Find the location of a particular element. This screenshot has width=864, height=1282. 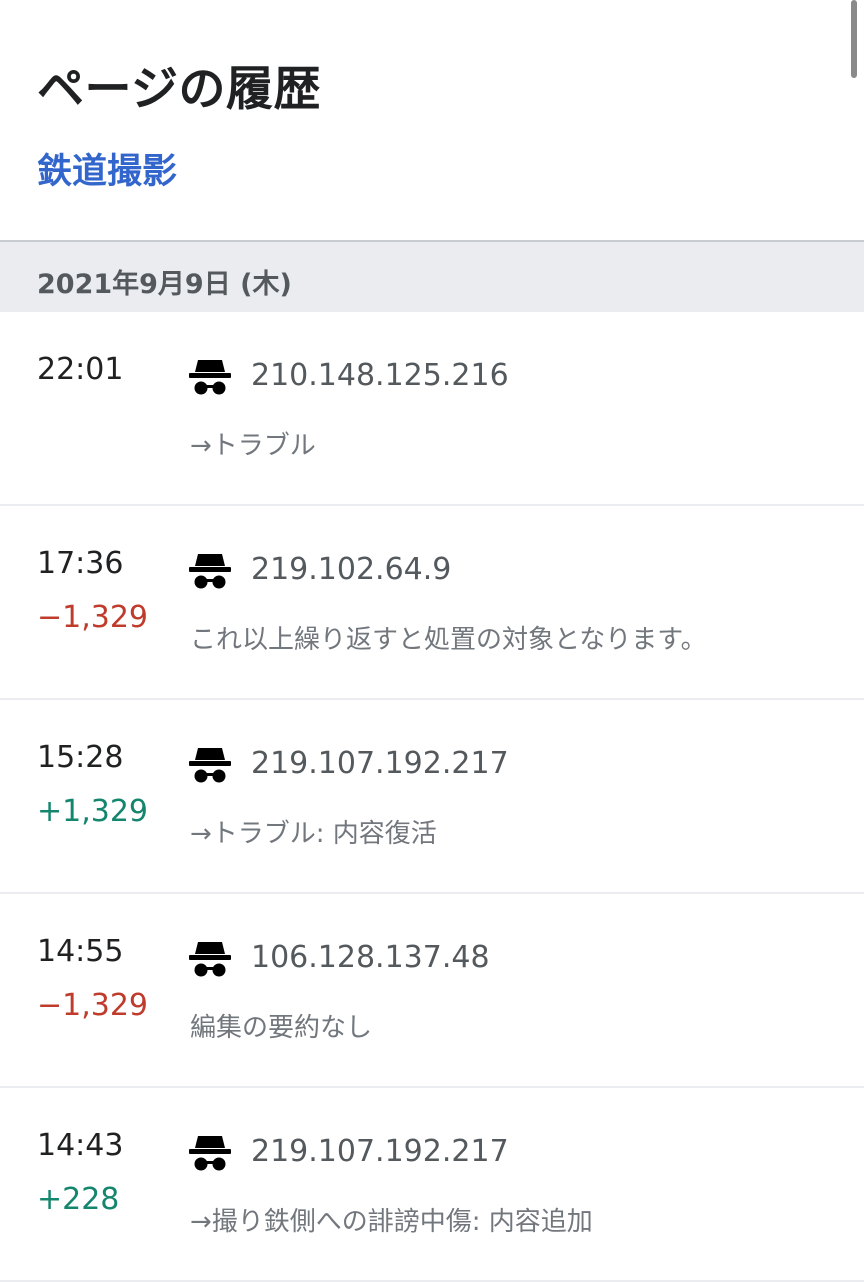

revision-user-link: 106.128.137.48 is located at coordinates (370, 957).